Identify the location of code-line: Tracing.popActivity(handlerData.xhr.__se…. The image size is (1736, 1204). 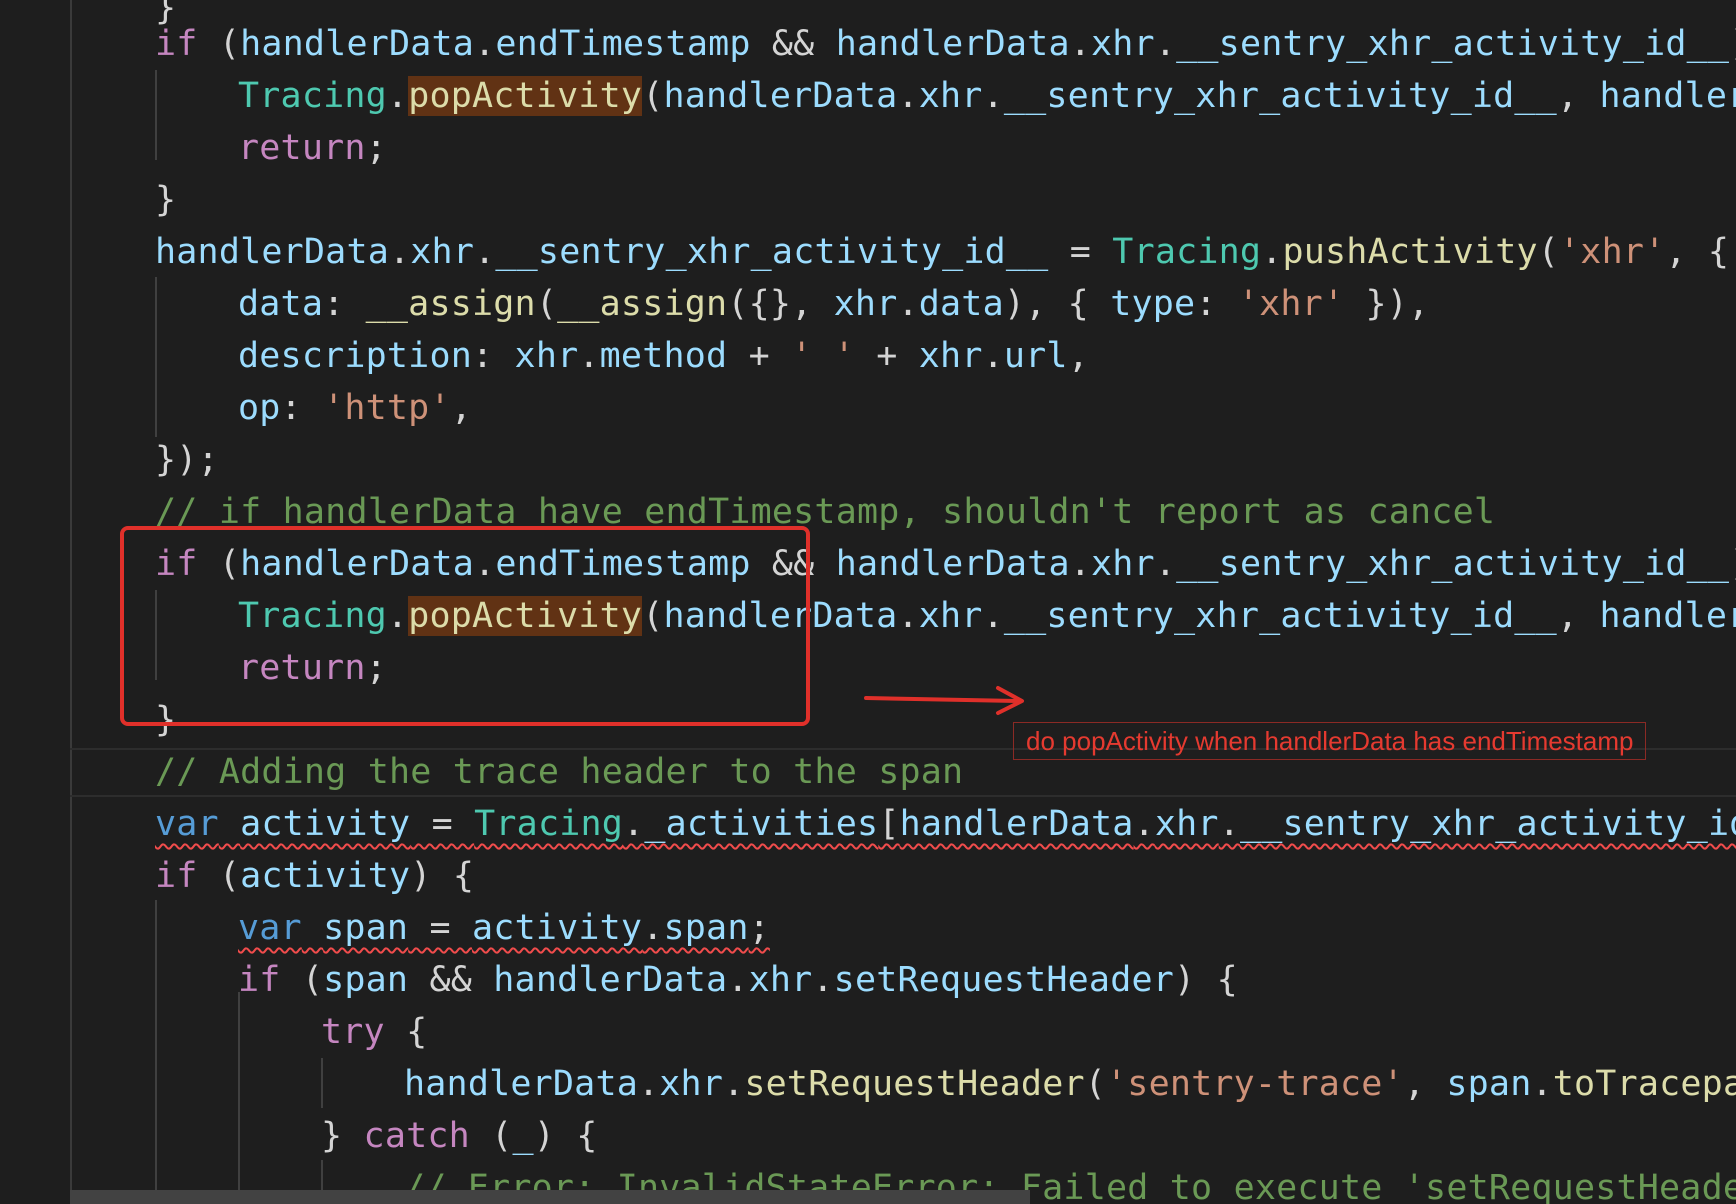
(987, 96).